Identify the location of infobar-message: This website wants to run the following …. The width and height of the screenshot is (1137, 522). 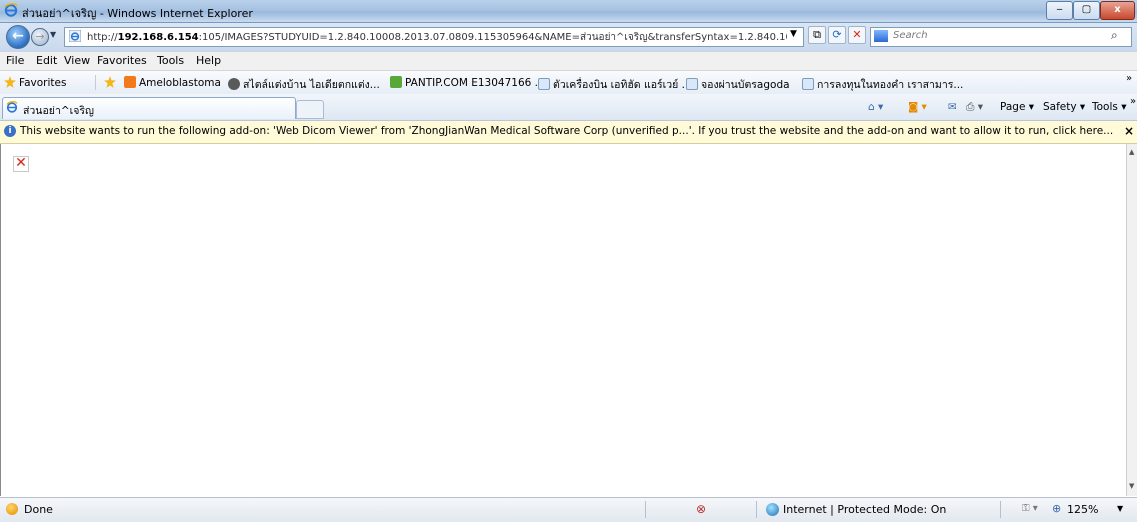
(566, 131).